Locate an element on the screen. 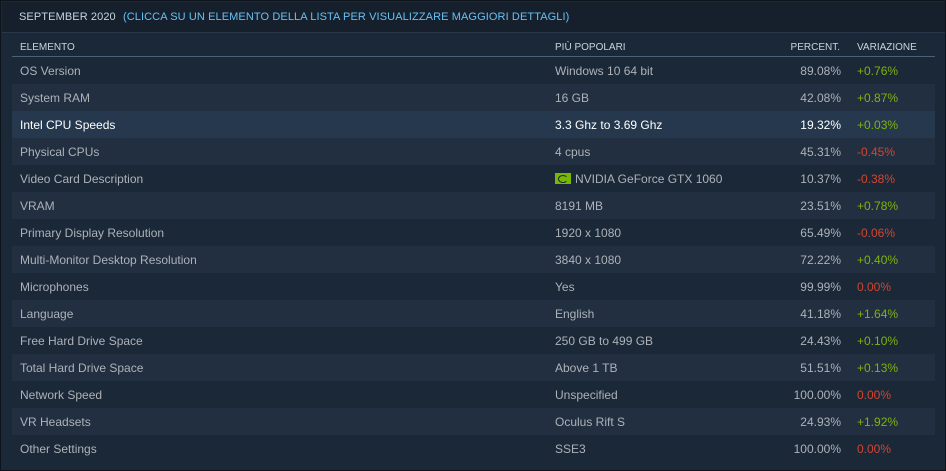 This screenshot has height=471, width=946. table-row: VRAM 8191 MB 23.51% +0.78% is located at coordinates (473, 205).